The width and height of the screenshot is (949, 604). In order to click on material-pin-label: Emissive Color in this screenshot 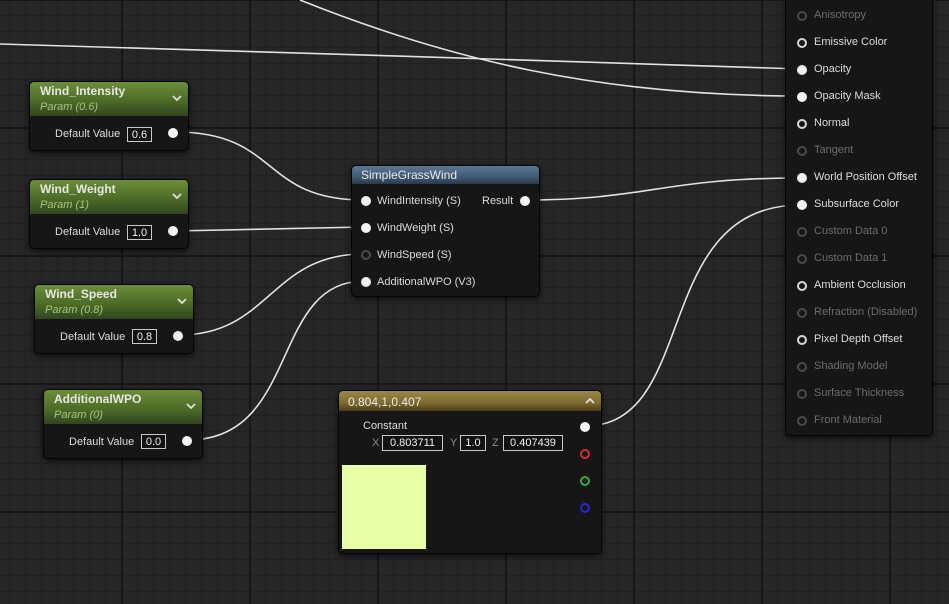, I will do `click(851, 42)`.